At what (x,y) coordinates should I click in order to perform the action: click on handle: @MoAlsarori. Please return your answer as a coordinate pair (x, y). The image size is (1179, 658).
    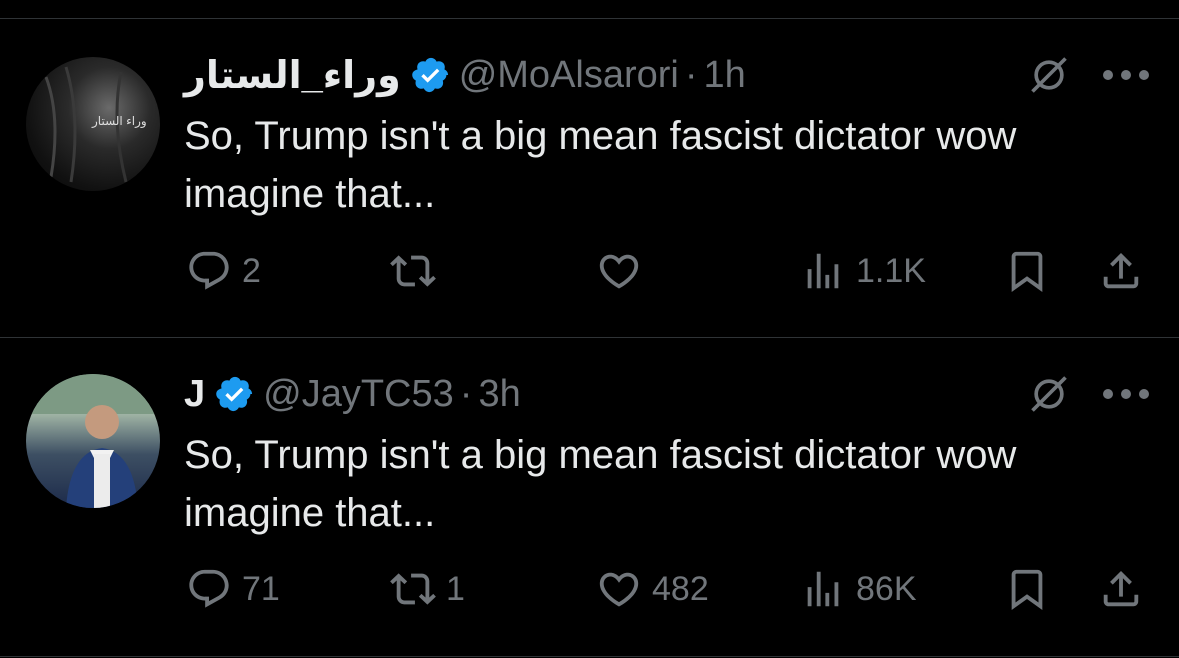
    Looking at the image, I should click on (569, 75).